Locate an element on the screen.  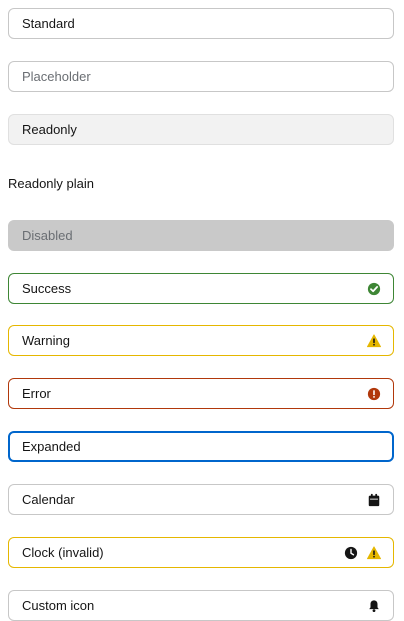
error-input: Error is located at coordinates (201, 393).